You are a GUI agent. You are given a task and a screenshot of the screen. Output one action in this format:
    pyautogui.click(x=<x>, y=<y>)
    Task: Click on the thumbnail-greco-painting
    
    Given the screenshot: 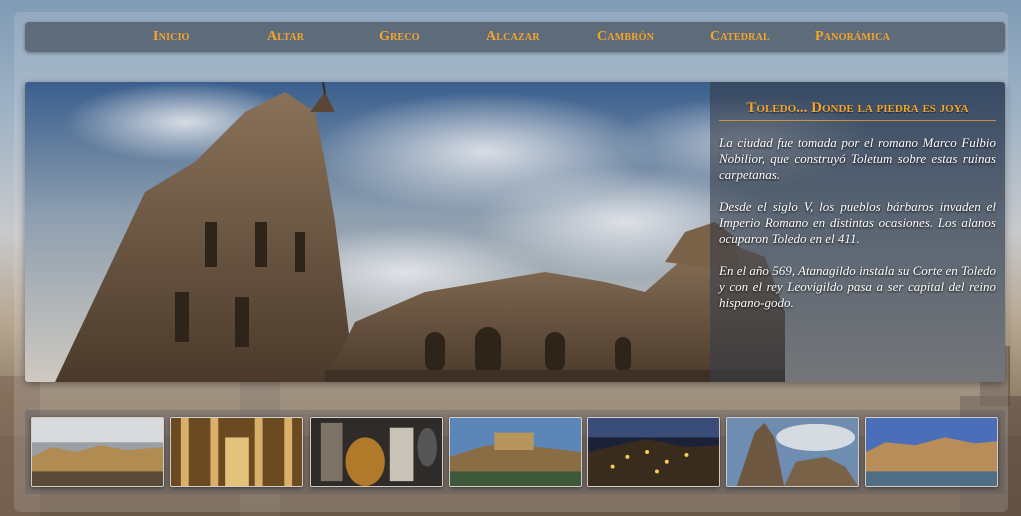 What is the action you would take?
    pyautogui.click(x=376, y=452)
    